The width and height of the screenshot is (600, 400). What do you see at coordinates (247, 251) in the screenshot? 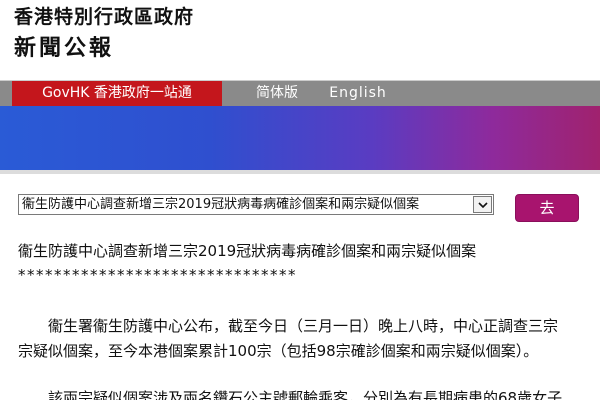
I see `article-heading: 衞生防護中心調查新增三宗2019冠狀病毒病確診個案和兩宗疑似個案` at bounding box center [247, 251].